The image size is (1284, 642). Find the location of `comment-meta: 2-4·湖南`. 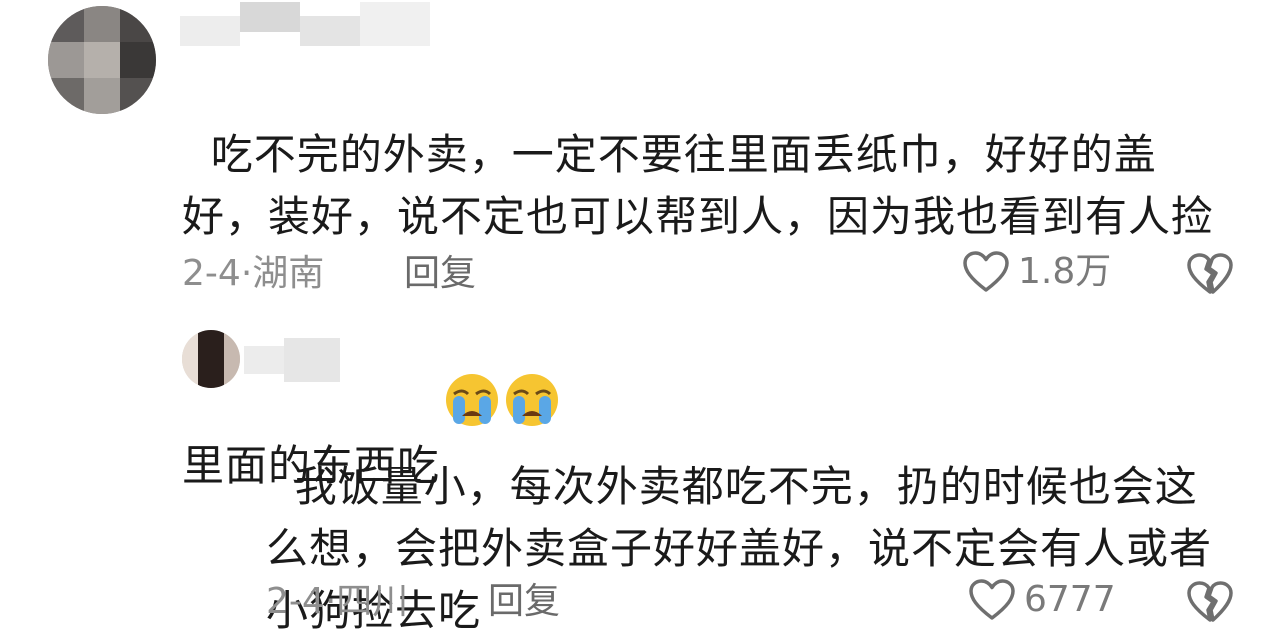

comment-meta: 2-4·湖南 is located at coordinates (253, 274).